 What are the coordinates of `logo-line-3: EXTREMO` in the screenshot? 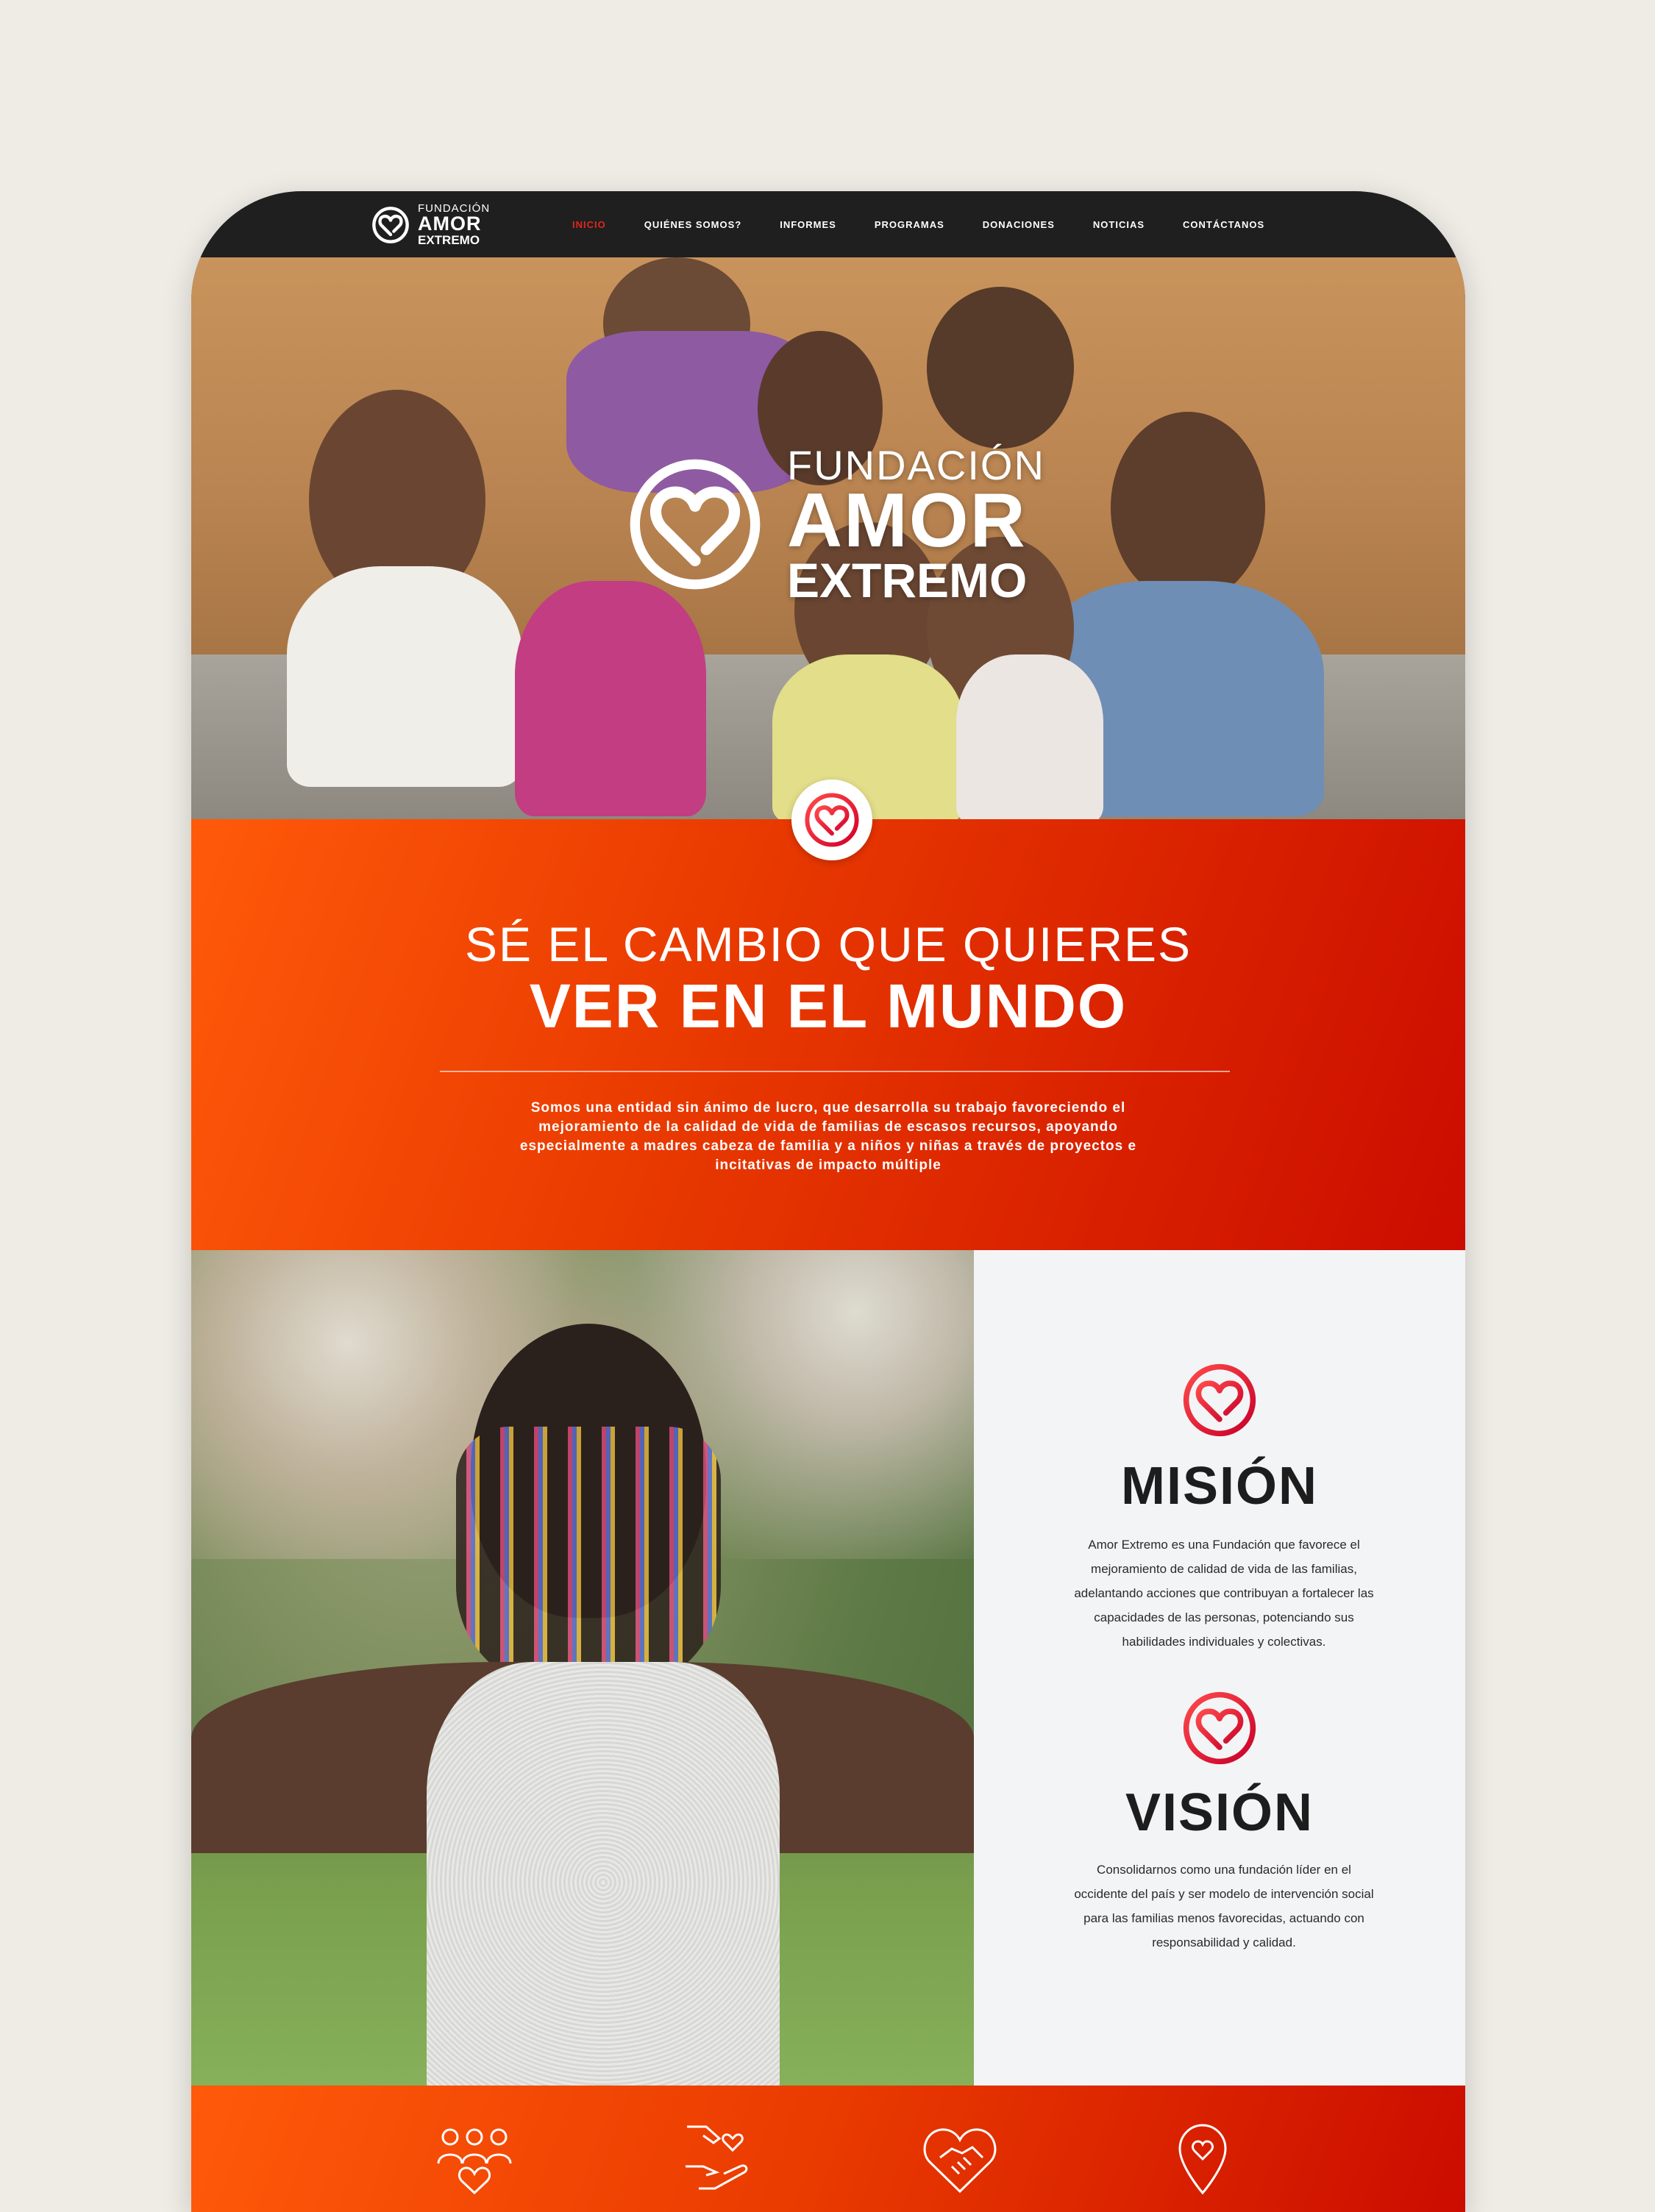 It's located at (449, 240).